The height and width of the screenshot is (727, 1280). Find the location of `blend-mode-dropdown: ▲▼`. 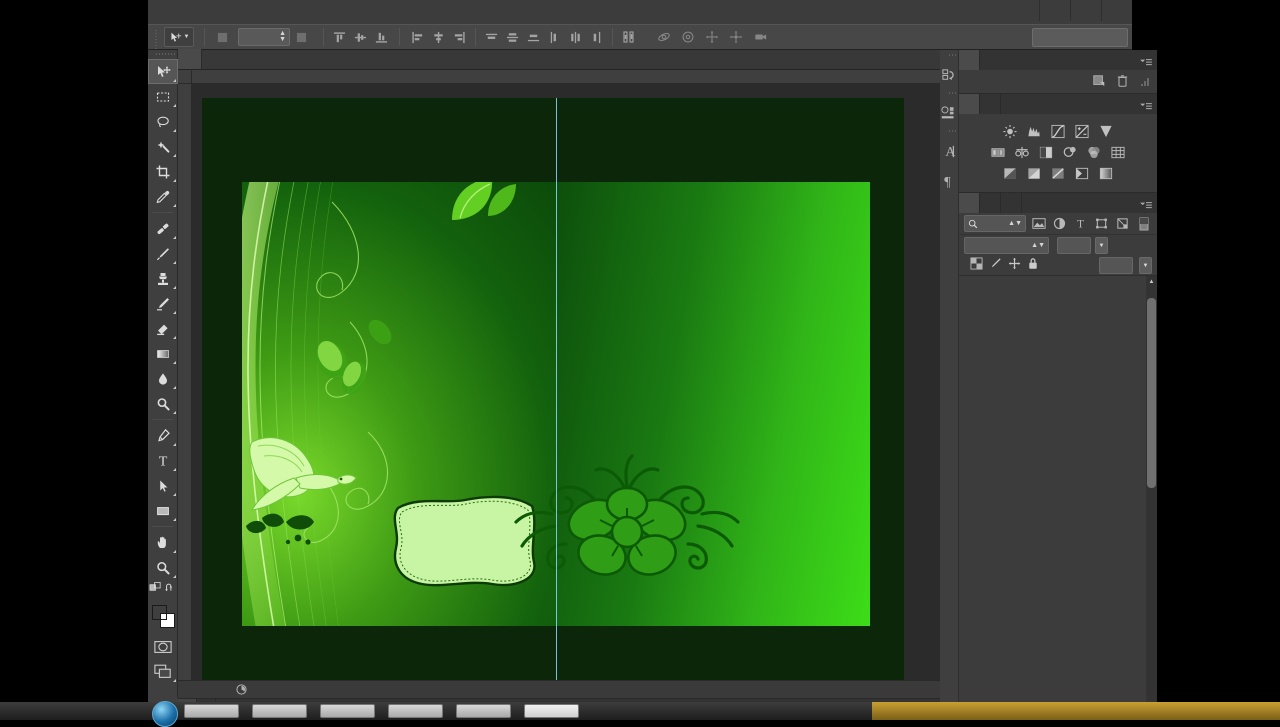

blend-mode-dropdown: ▲▼ is located at coordinates (1006, 245).